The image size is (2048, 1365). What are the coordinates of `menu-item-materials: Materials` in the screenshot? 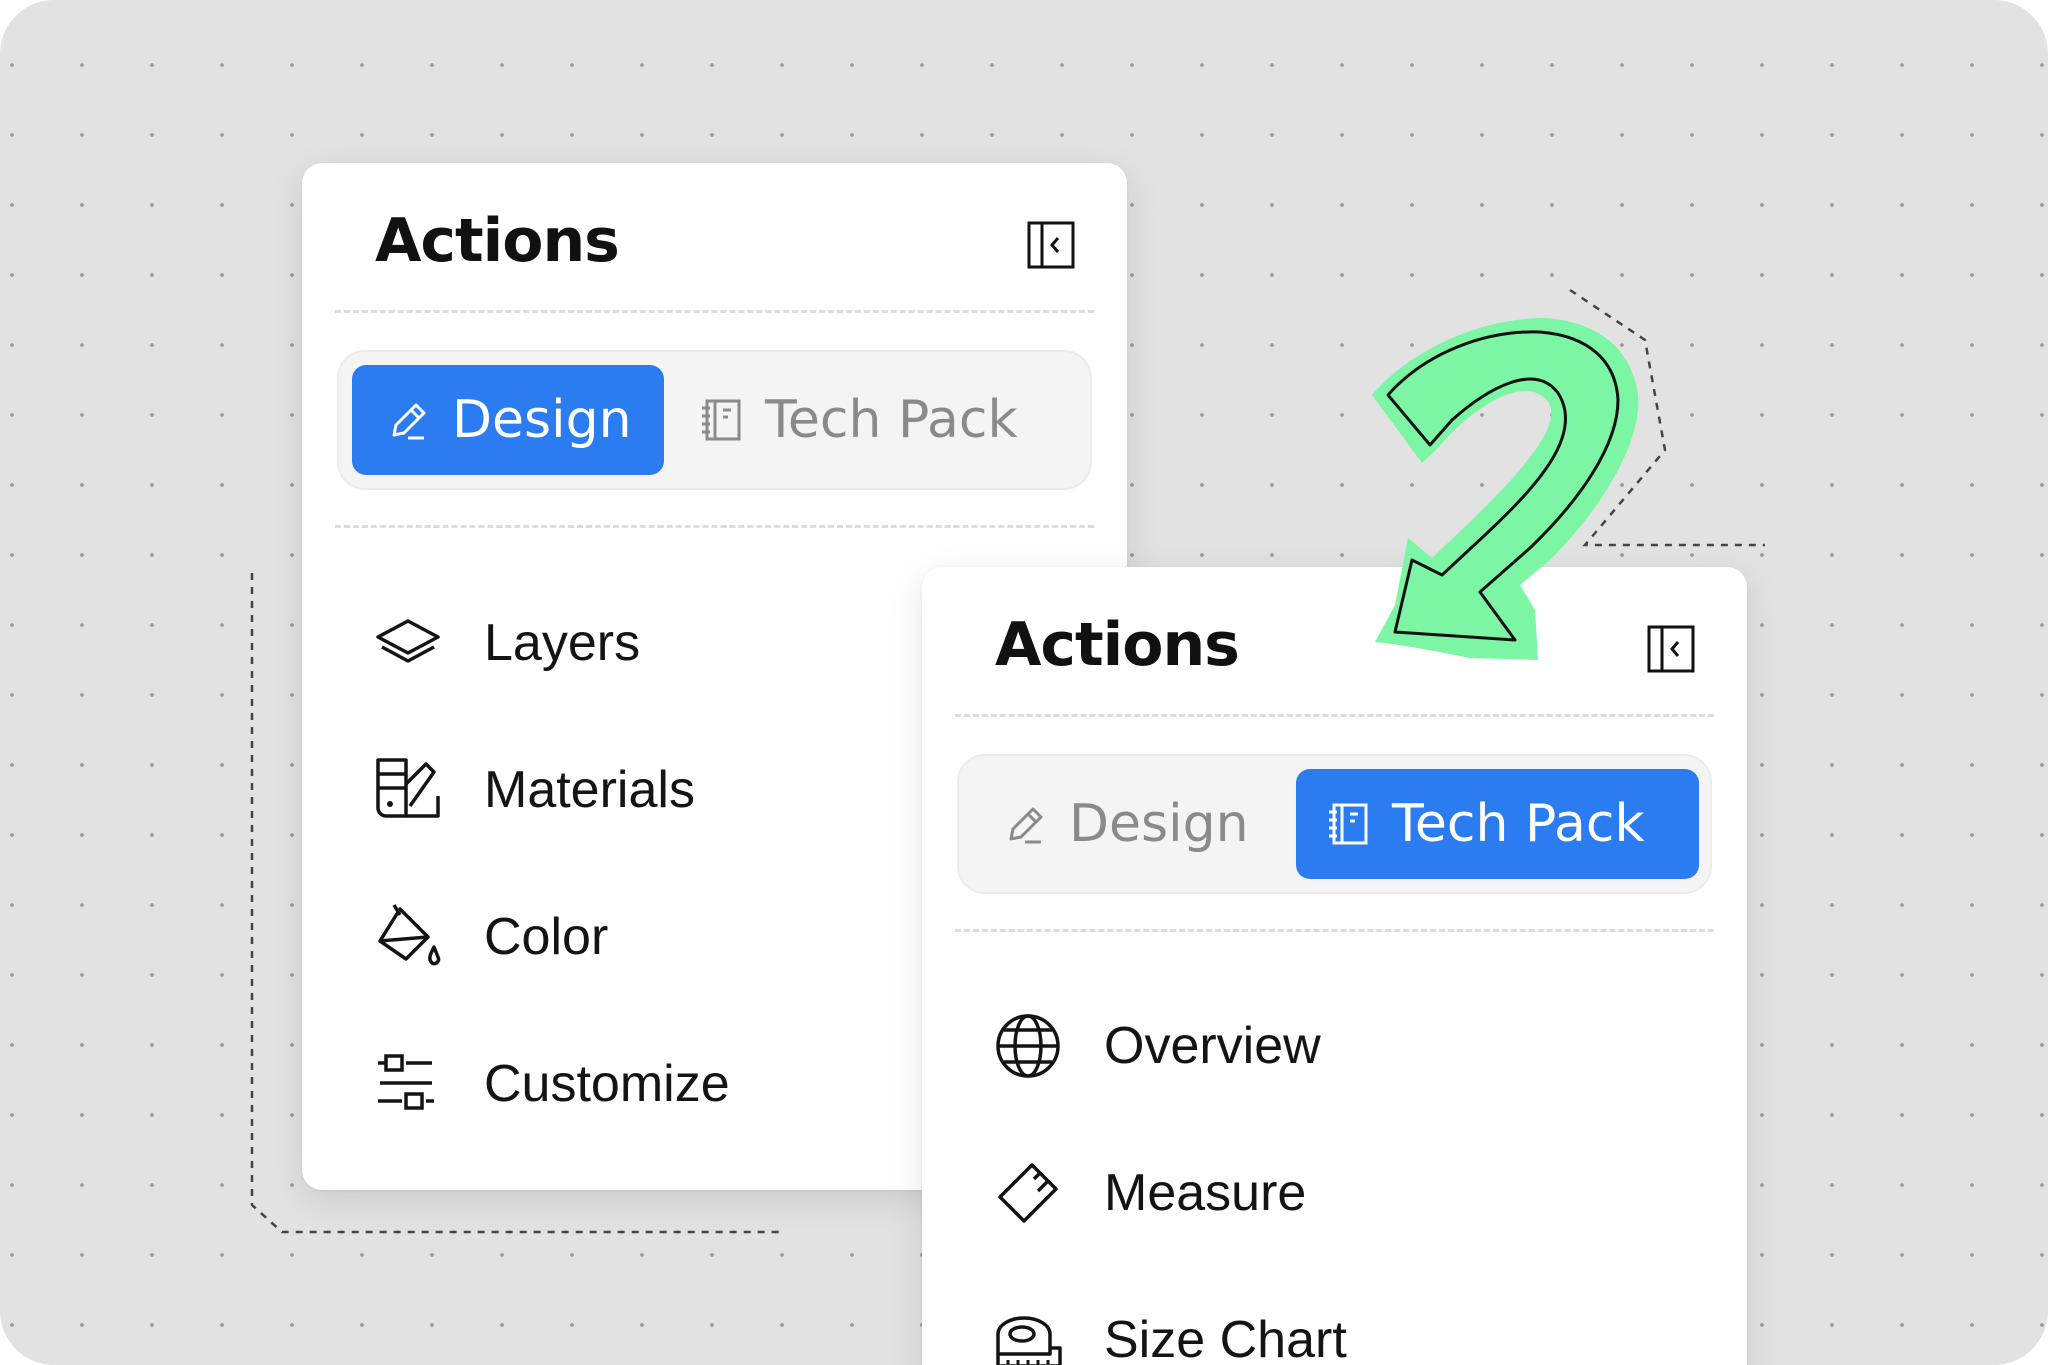 It's located at (533, 790).